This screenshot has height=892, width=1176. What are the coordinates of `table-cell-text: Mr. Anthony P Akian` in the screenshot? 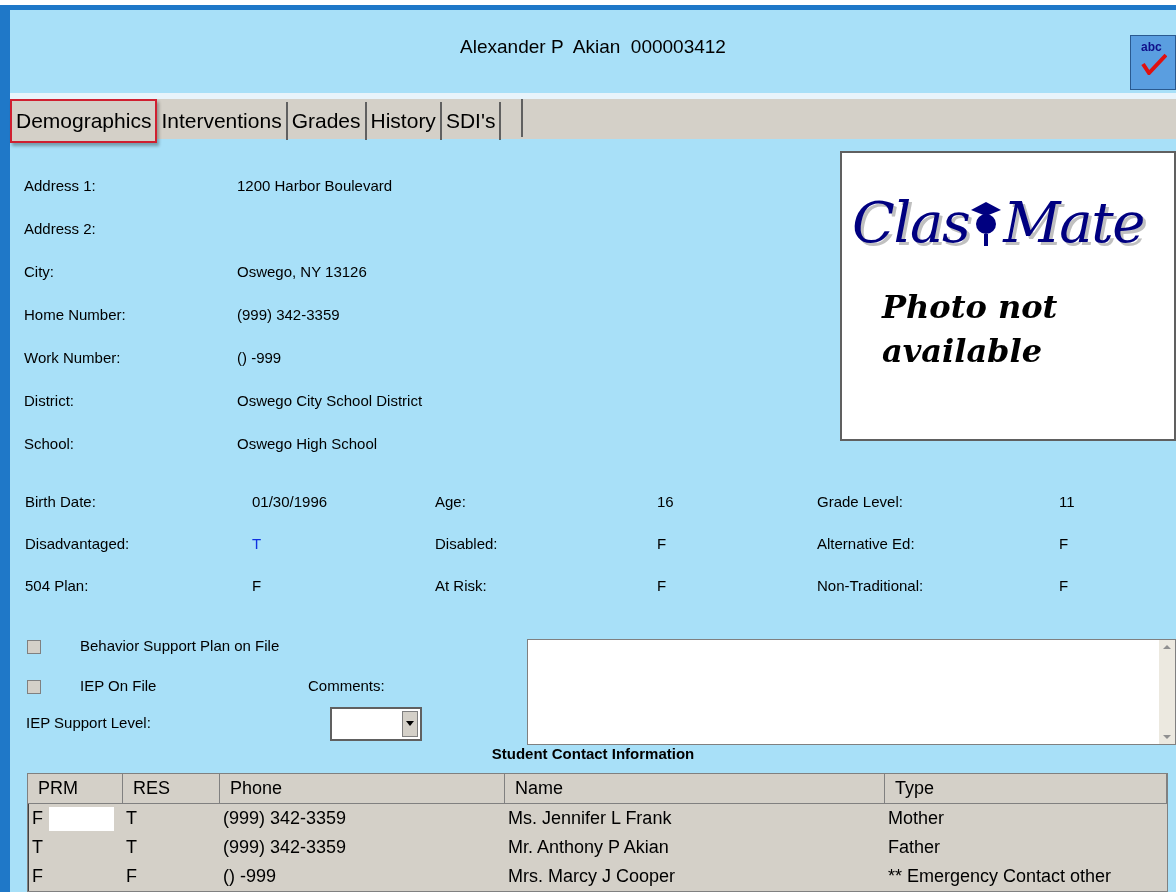 It's located at (588, 847).